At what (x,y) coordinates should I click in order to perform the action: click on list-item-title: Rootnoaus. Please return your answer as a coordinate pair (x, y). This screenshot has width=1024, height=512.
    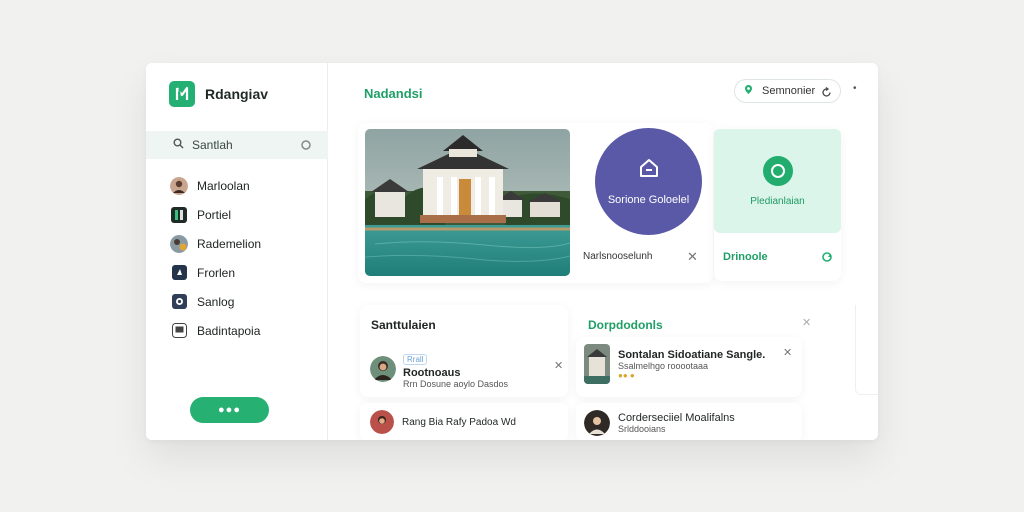
    Looking at the image, I should click on (432, 373).